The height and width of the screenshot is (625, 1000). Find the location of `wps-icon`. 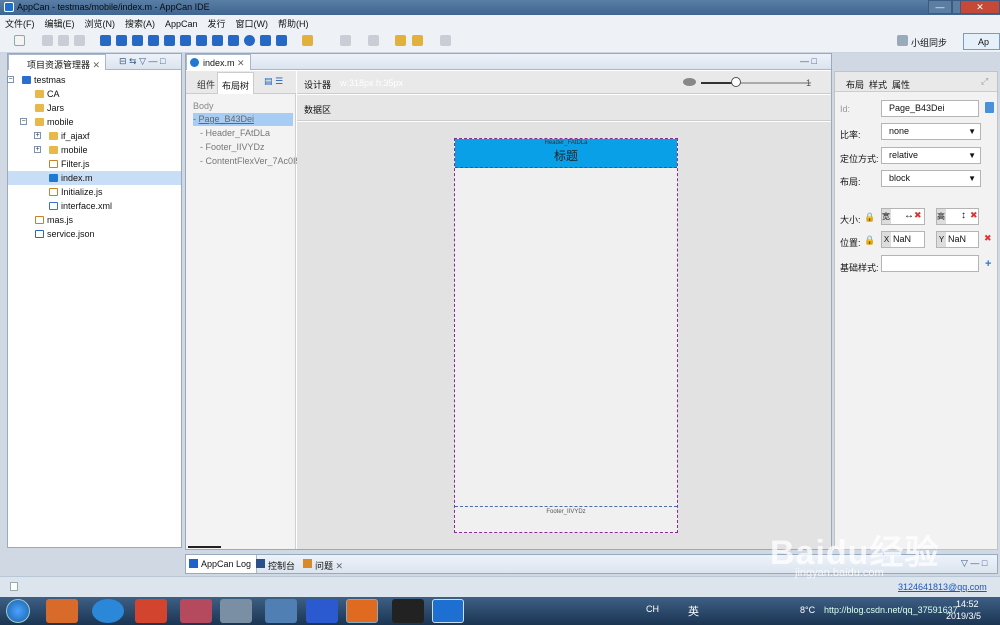

wps-icon is located at coordinates (151, 611).